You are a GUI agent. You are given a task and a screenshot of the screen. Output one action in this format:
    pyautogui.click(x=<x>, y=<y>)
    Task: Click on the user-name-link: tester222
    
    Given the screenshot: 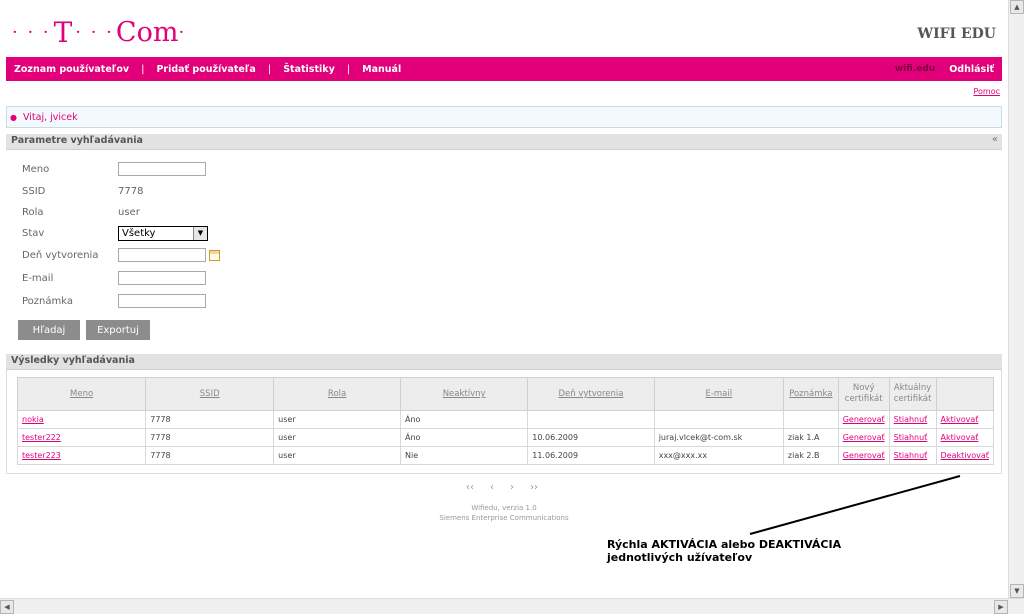 What is the action you would take?
    pyautogui.click(x=41, y=437)
    